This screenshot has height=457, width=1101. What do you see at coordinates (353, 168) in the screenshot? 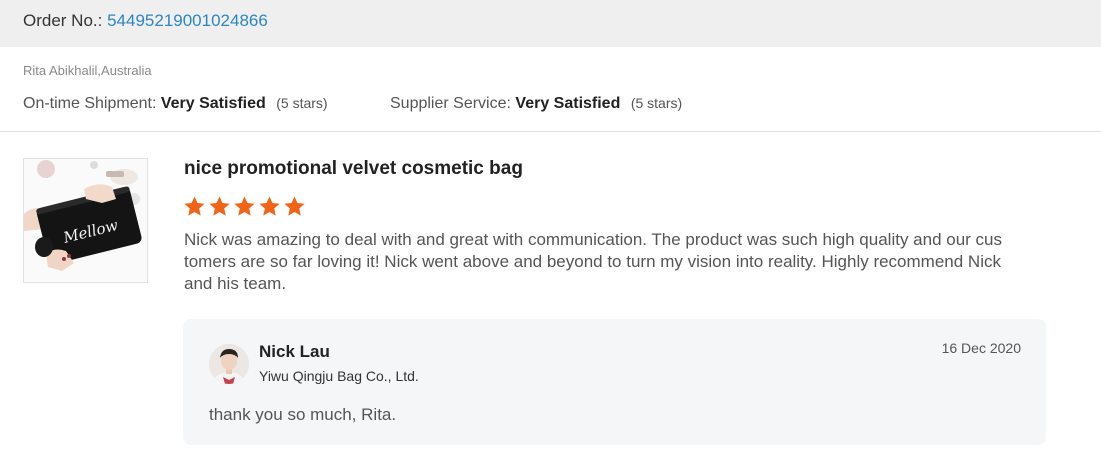
I see `review-product-title: nice promotional velvet cosmetic bag` at bounding box center [353, 168].